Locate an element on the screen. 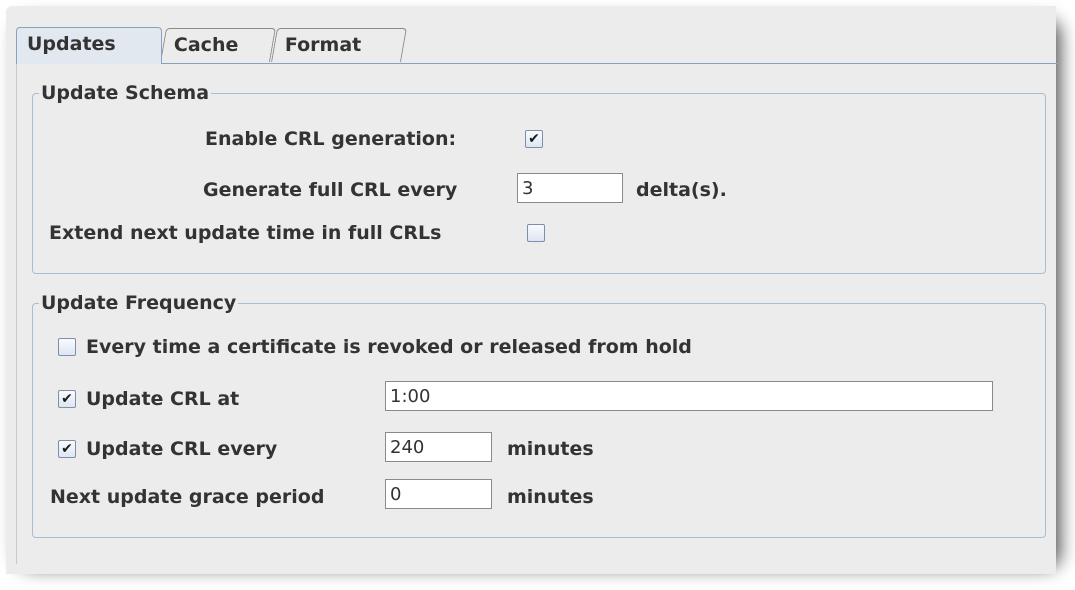 This screenshot has height=590, width=1075. enable-crl-checkbox: ✔ is located at coordinates (534, 139).